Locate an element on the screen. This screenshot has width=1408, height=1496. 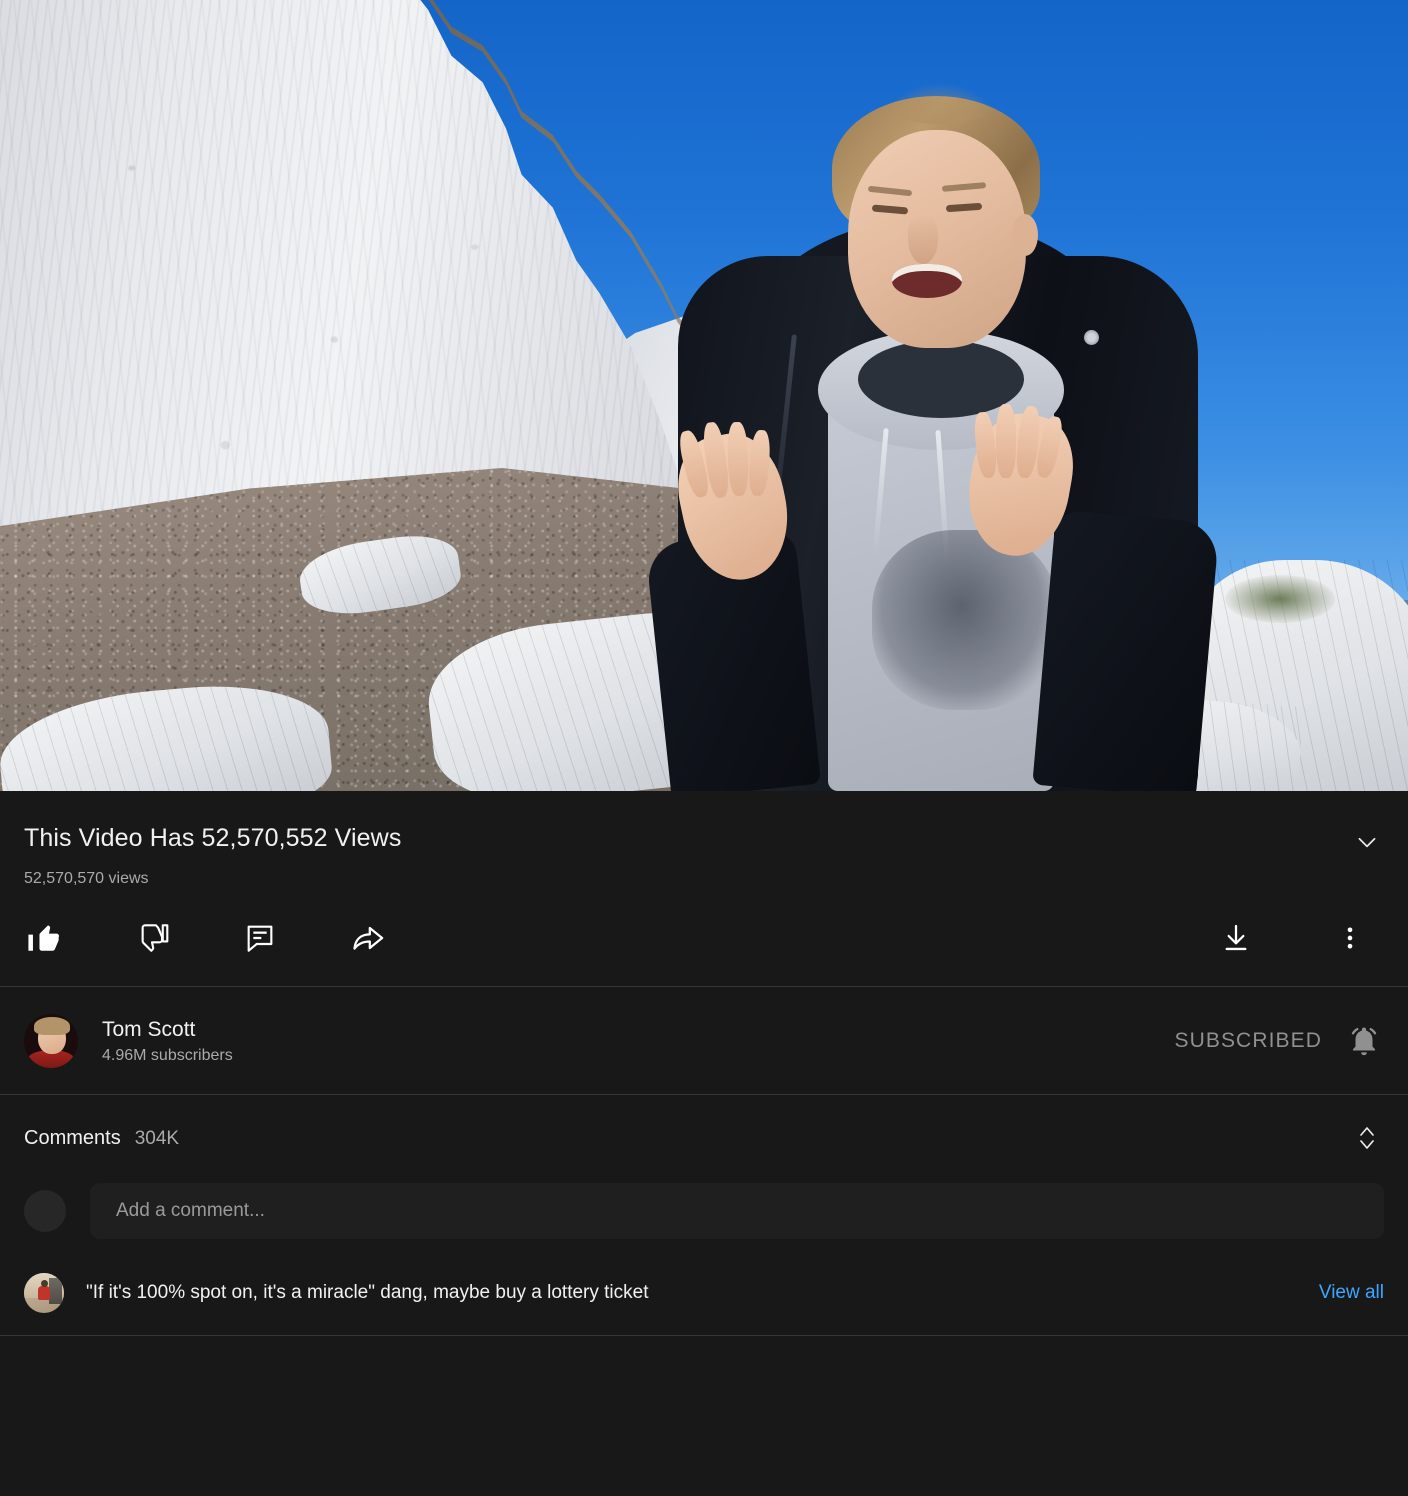
bell-ringing-icon is located at coordinates (1364, 1041).